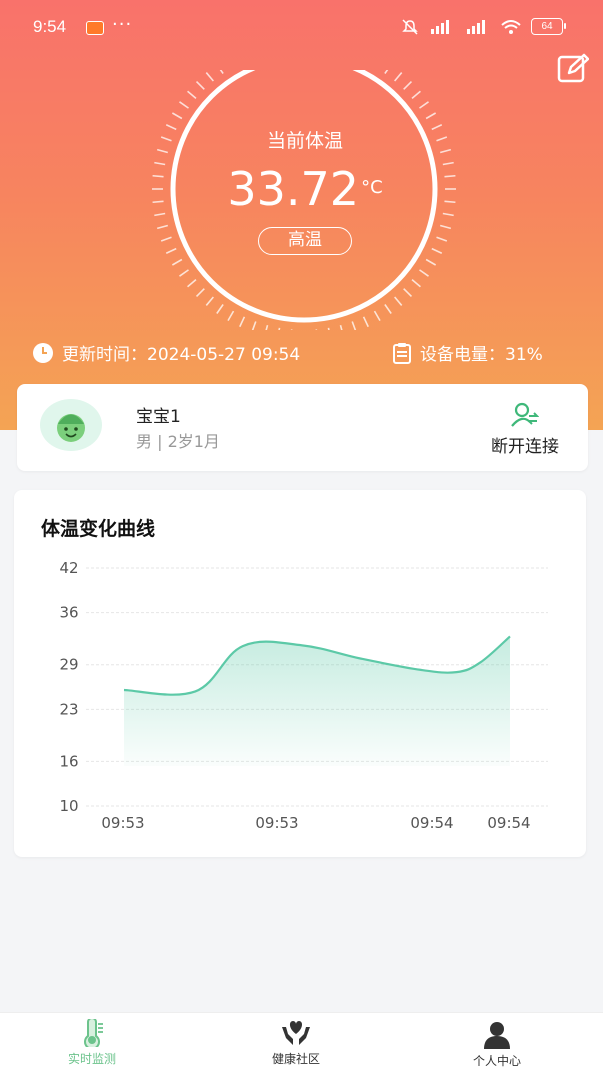 This screenshot has height=1073, width=603. What do you see at coordinates (481, 355) in the screenshot?
I see `device-battery-label: 设备电量：31%` at bounding box center [481, 355].